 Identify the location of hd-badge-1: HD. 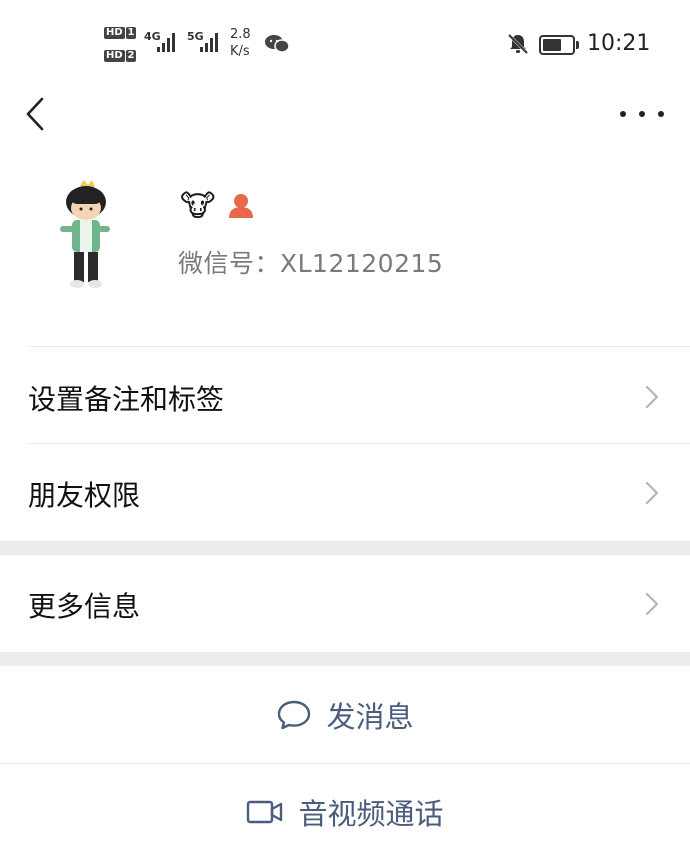
(114, 33).